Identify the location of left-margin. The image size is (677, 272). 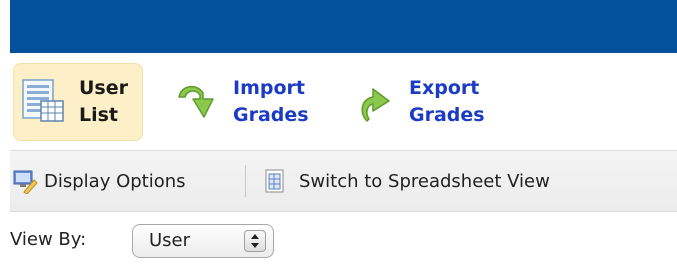
(5, 136).